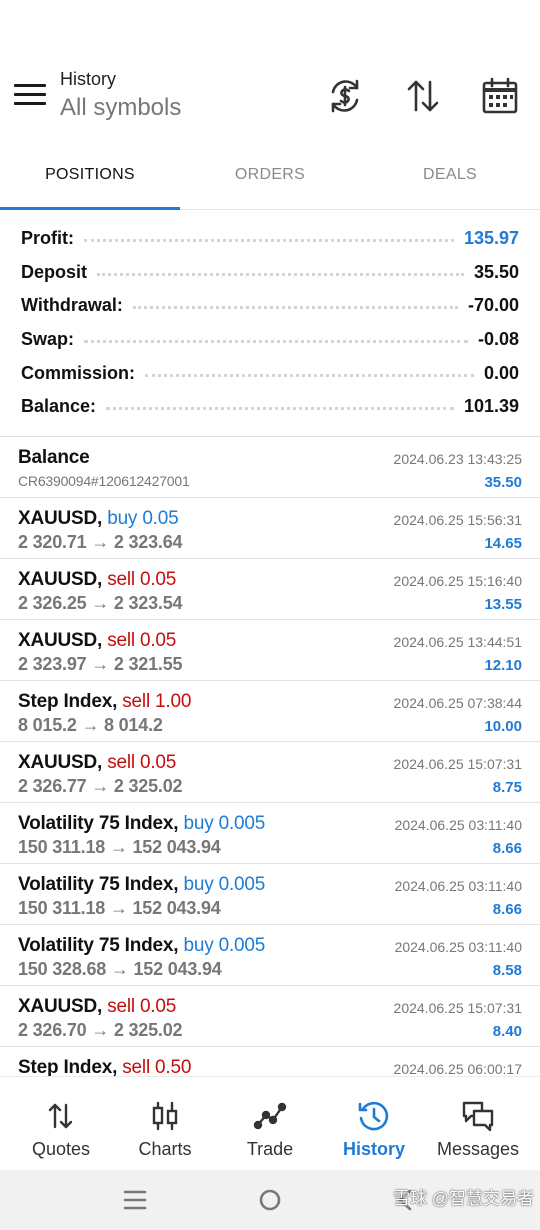 The height and width of the screenshot is (1230, 540). Describe the element at coordinates (119, 908) in the screenshot. I see `deal-prices: 150 311.18 → 152 043.94` at that location.